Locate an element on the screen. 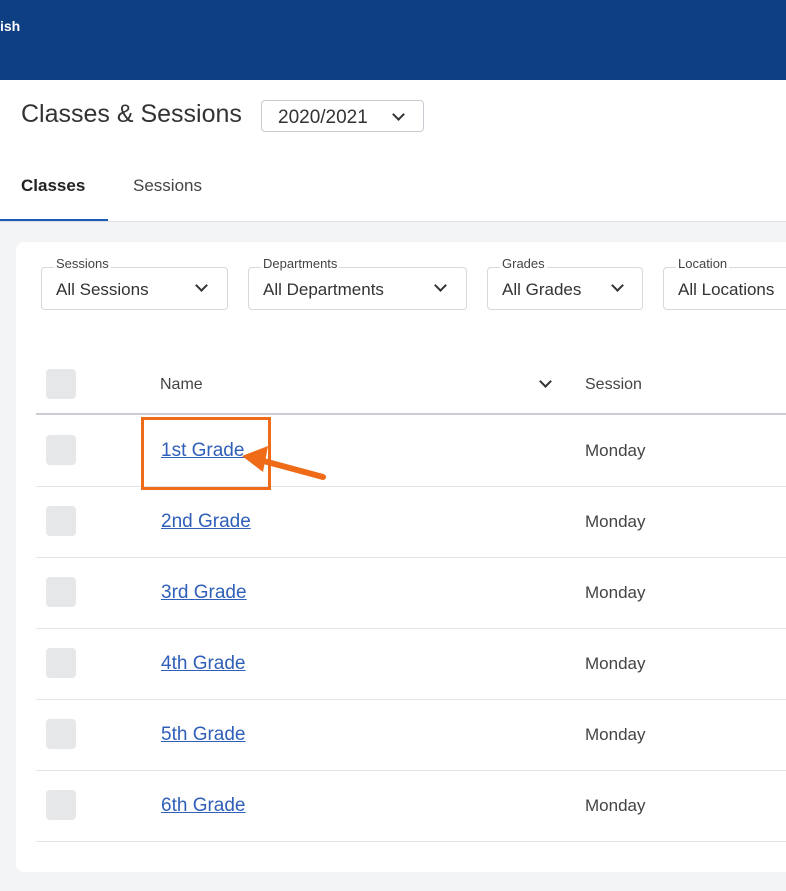 This screenshot has height=891, width=786. grades-filter: All Grades is located at coordinates (565, 288).